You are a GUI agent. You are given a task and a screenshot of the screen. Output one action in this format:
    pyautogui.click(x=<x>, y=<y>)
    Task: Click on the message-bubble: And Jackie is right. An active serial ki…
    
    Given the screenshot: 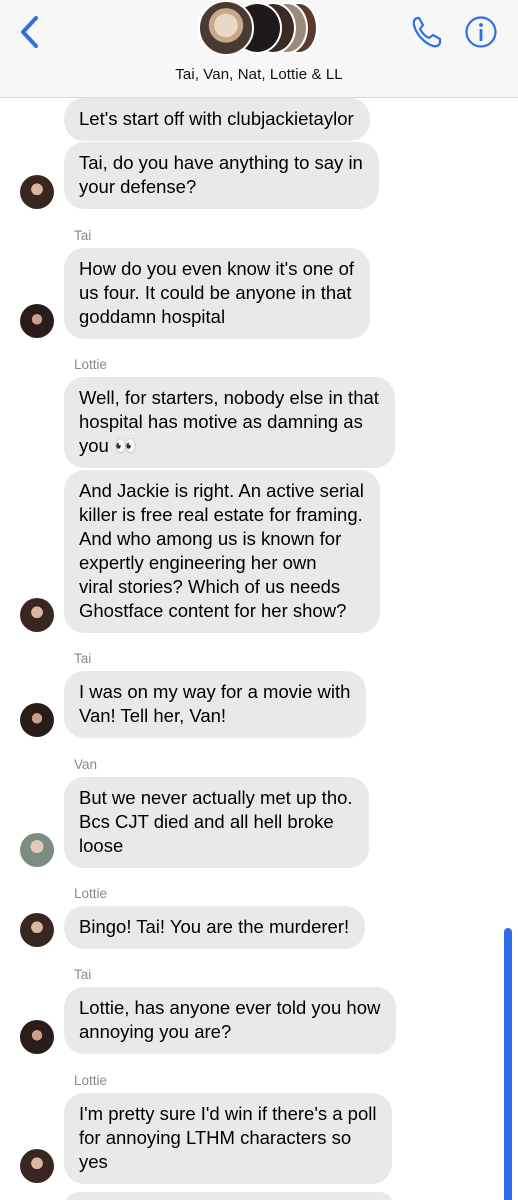 What is the action you would take?
    pyautogui.click(x=222, y=551)
    